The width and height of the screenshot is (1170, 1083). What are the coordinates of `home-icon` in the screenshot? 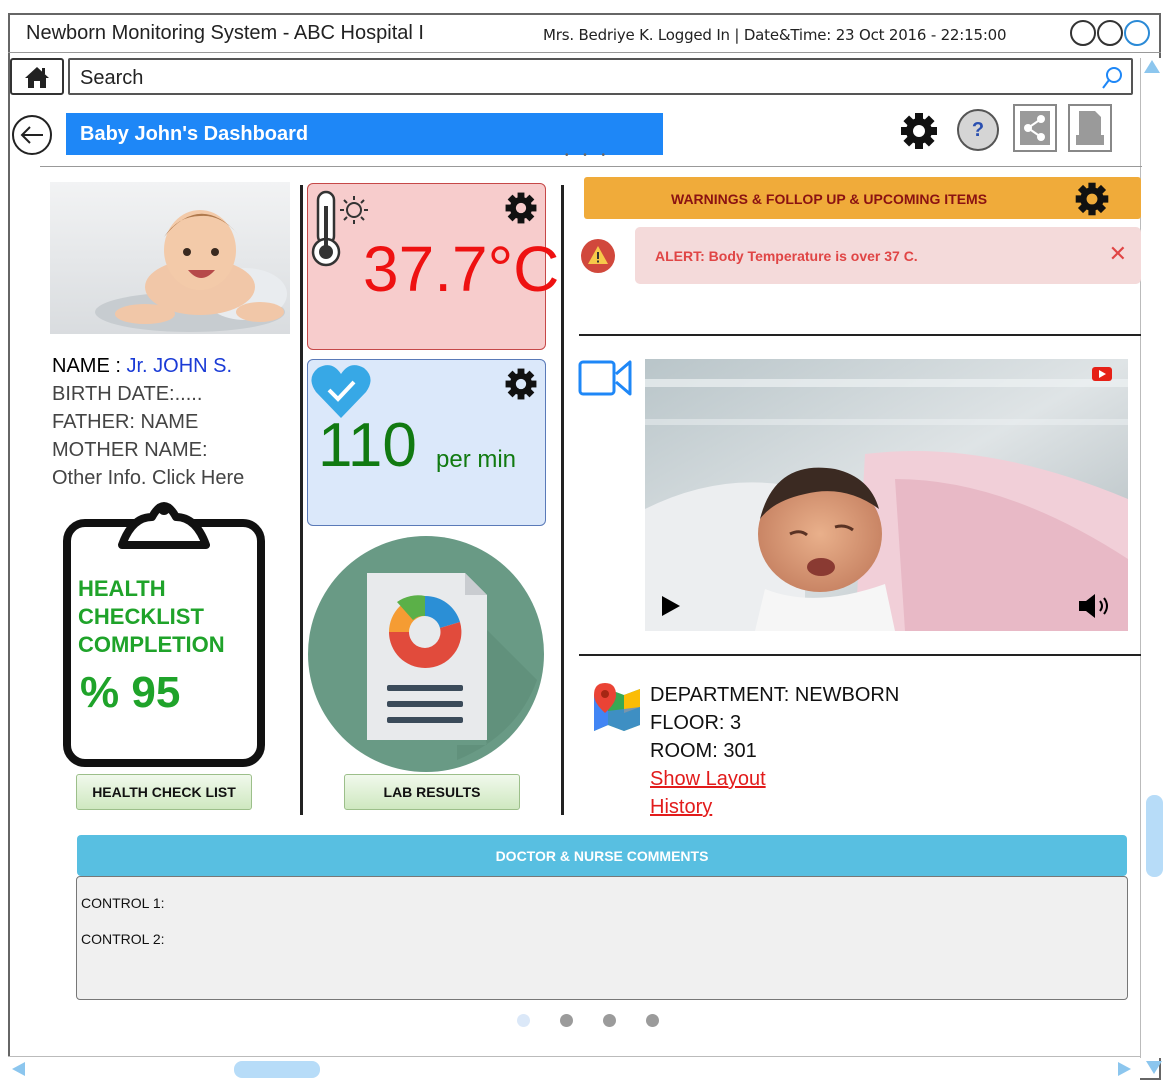 It's located at (37, 77).